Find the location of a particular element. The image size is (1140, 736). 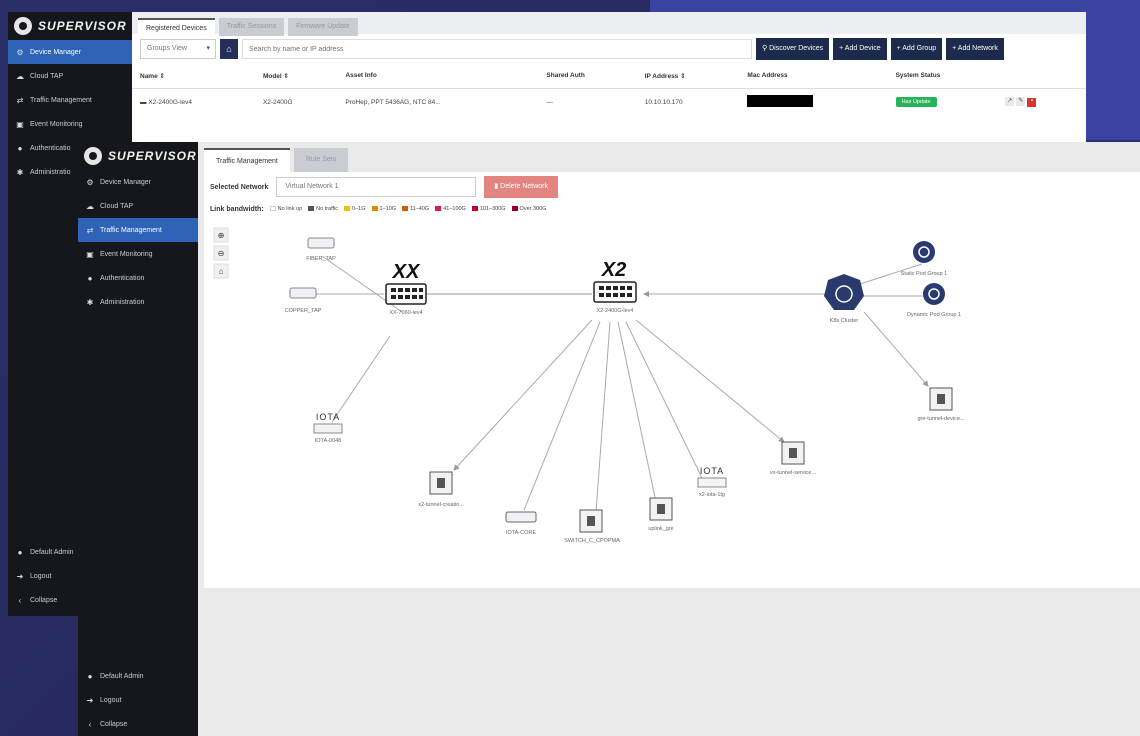

iota-brand-text: IOTA is located at coordinates (712, 471).